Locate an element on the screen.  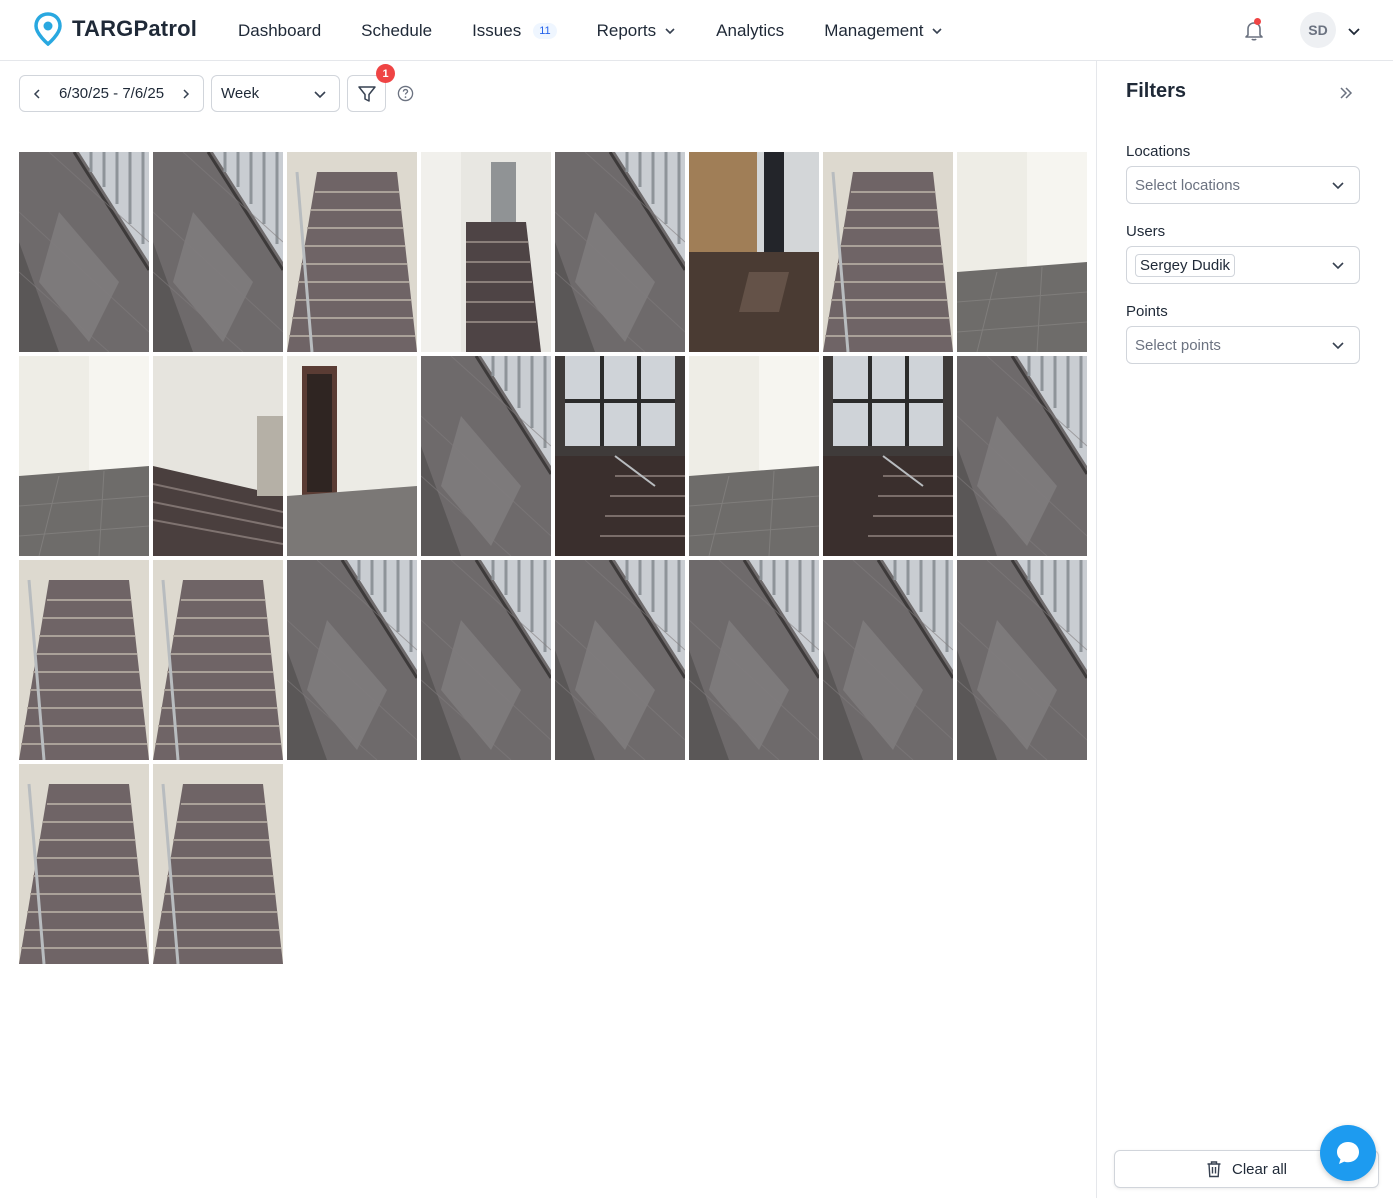
nav-label: Dashboard is located at coordinates (280, 30).